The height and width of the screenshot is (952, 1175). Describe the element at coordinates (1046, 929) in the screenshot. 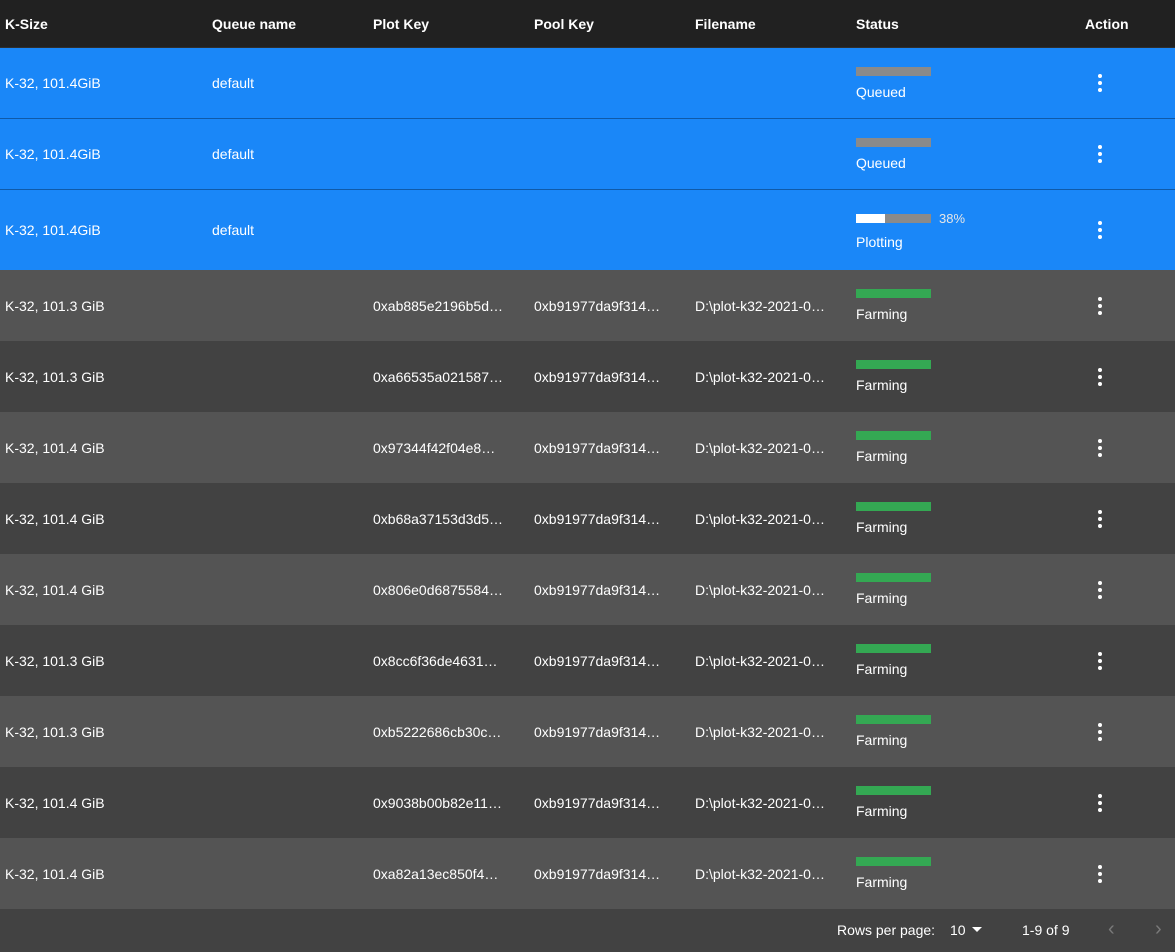

I see `pagination-range: 1-9 of 9` at that location.